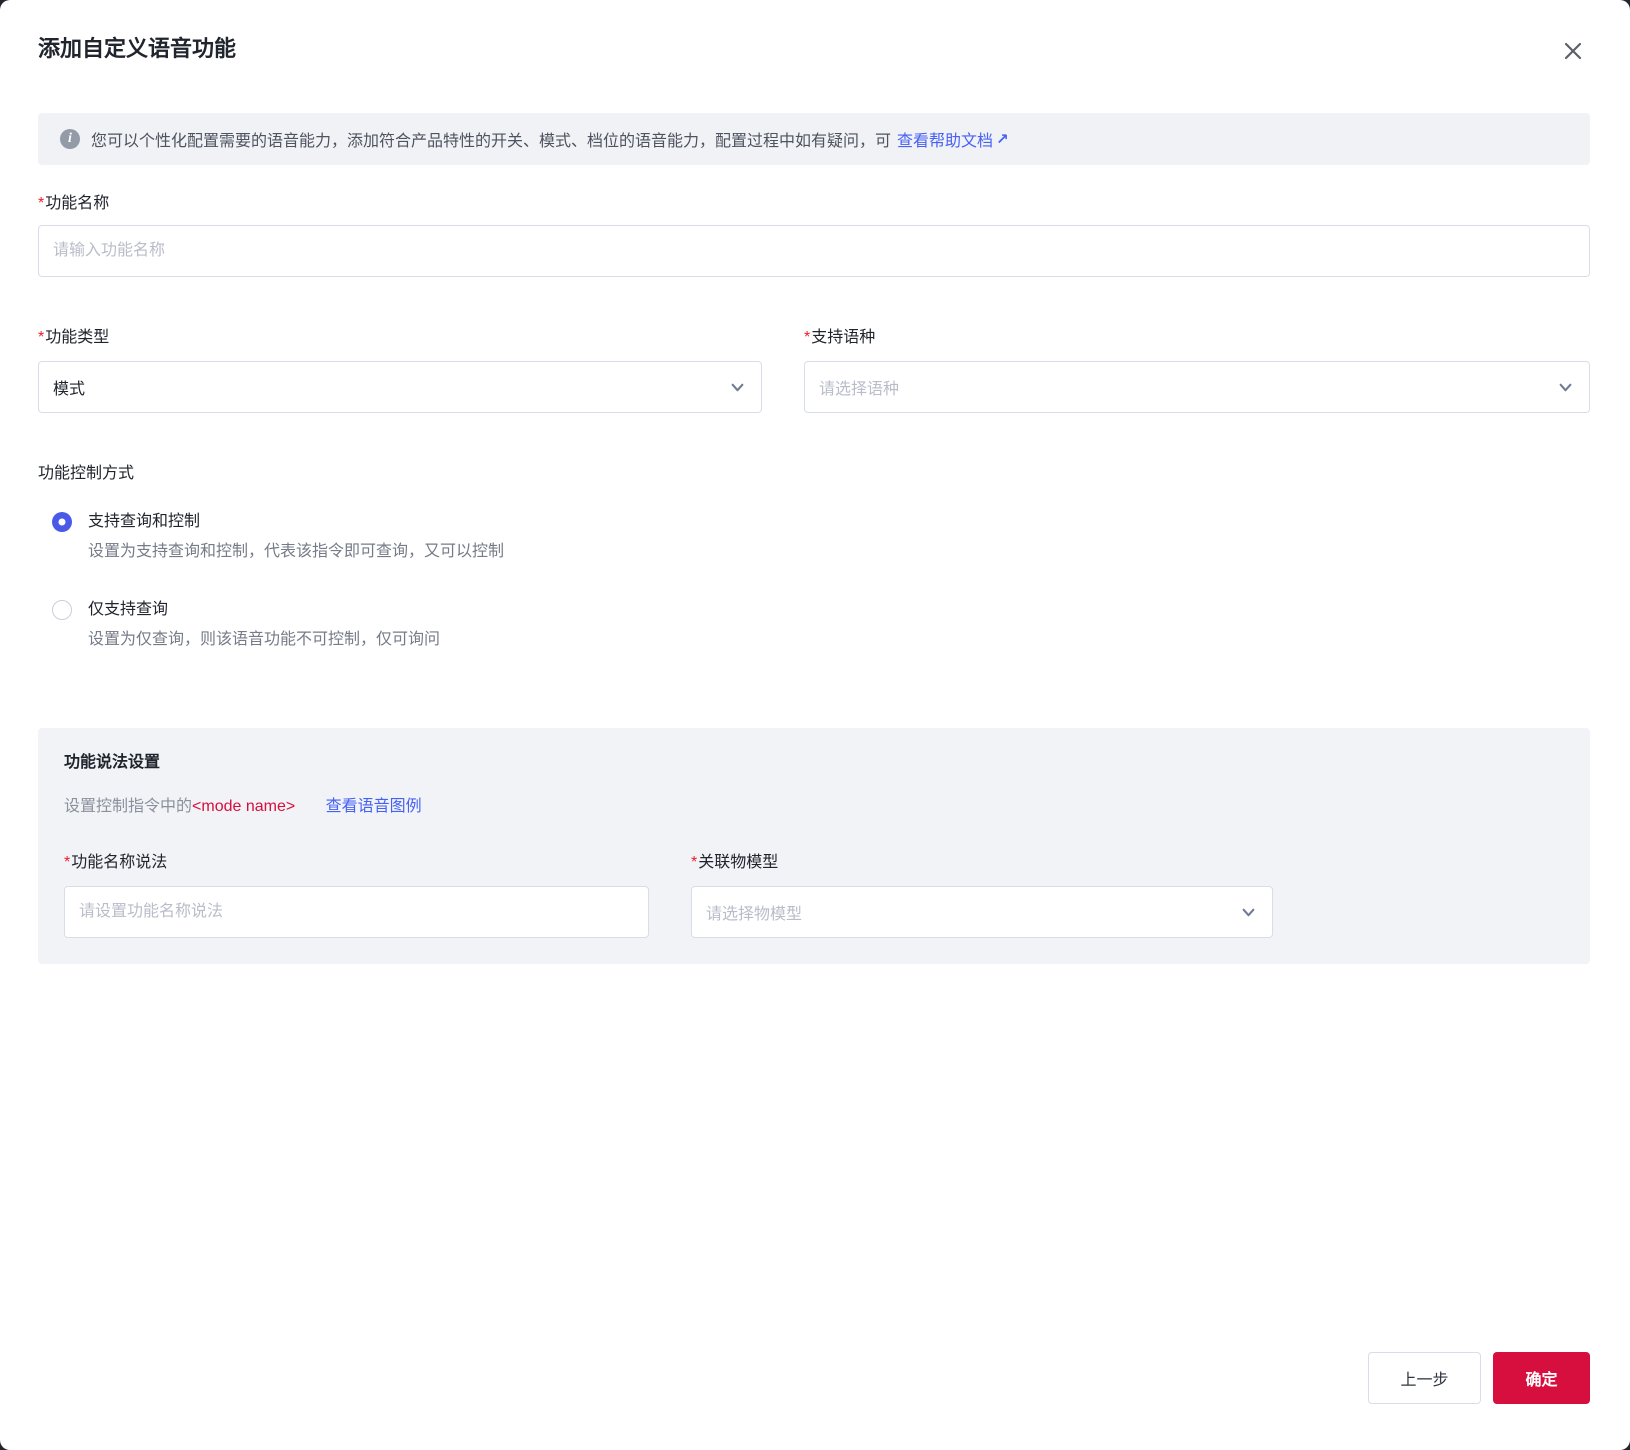 Image resolution: width=1630 pixels, height=1450 pixels. I want to click on panel-title: 功能说法设置, so click(112, 762).